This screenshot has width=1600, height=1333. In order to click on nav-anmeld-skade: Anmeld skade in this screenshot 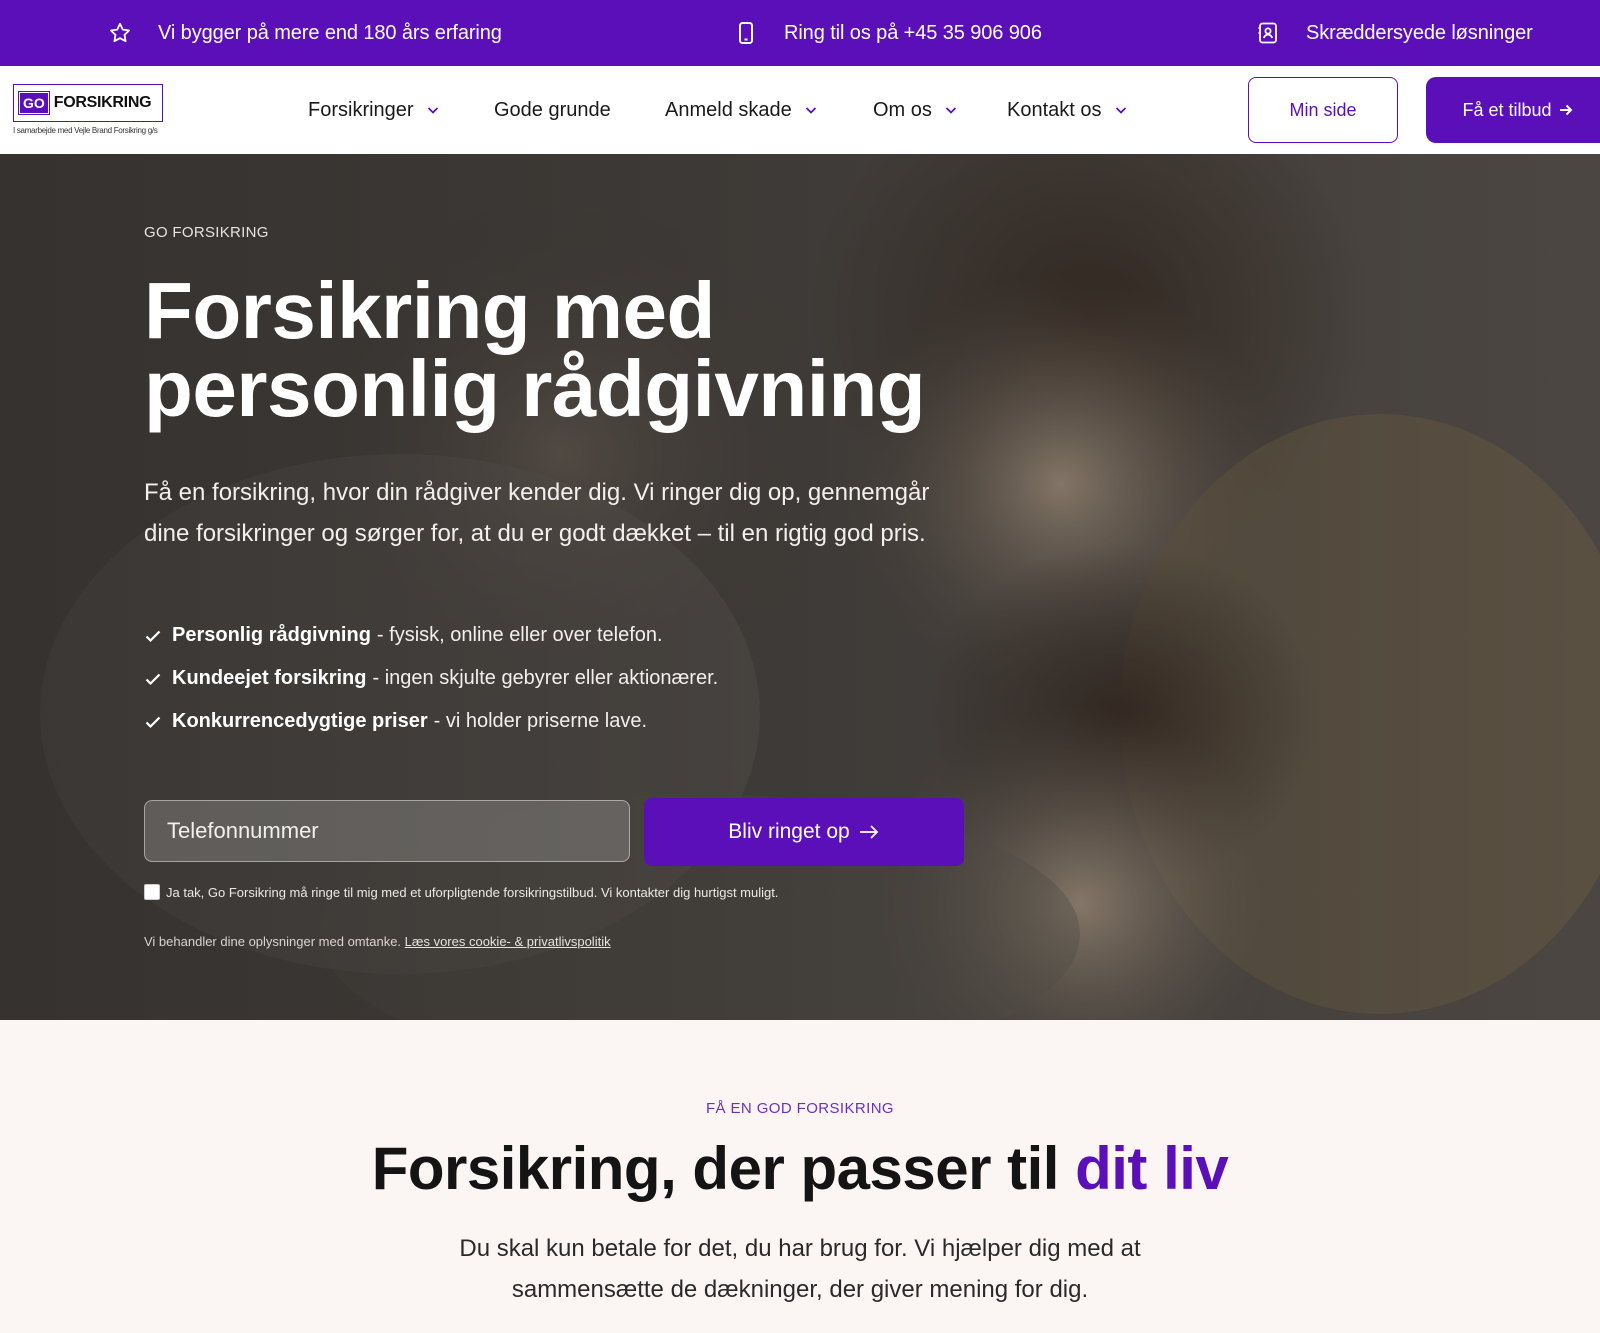, I will do `click(741, 110)`.